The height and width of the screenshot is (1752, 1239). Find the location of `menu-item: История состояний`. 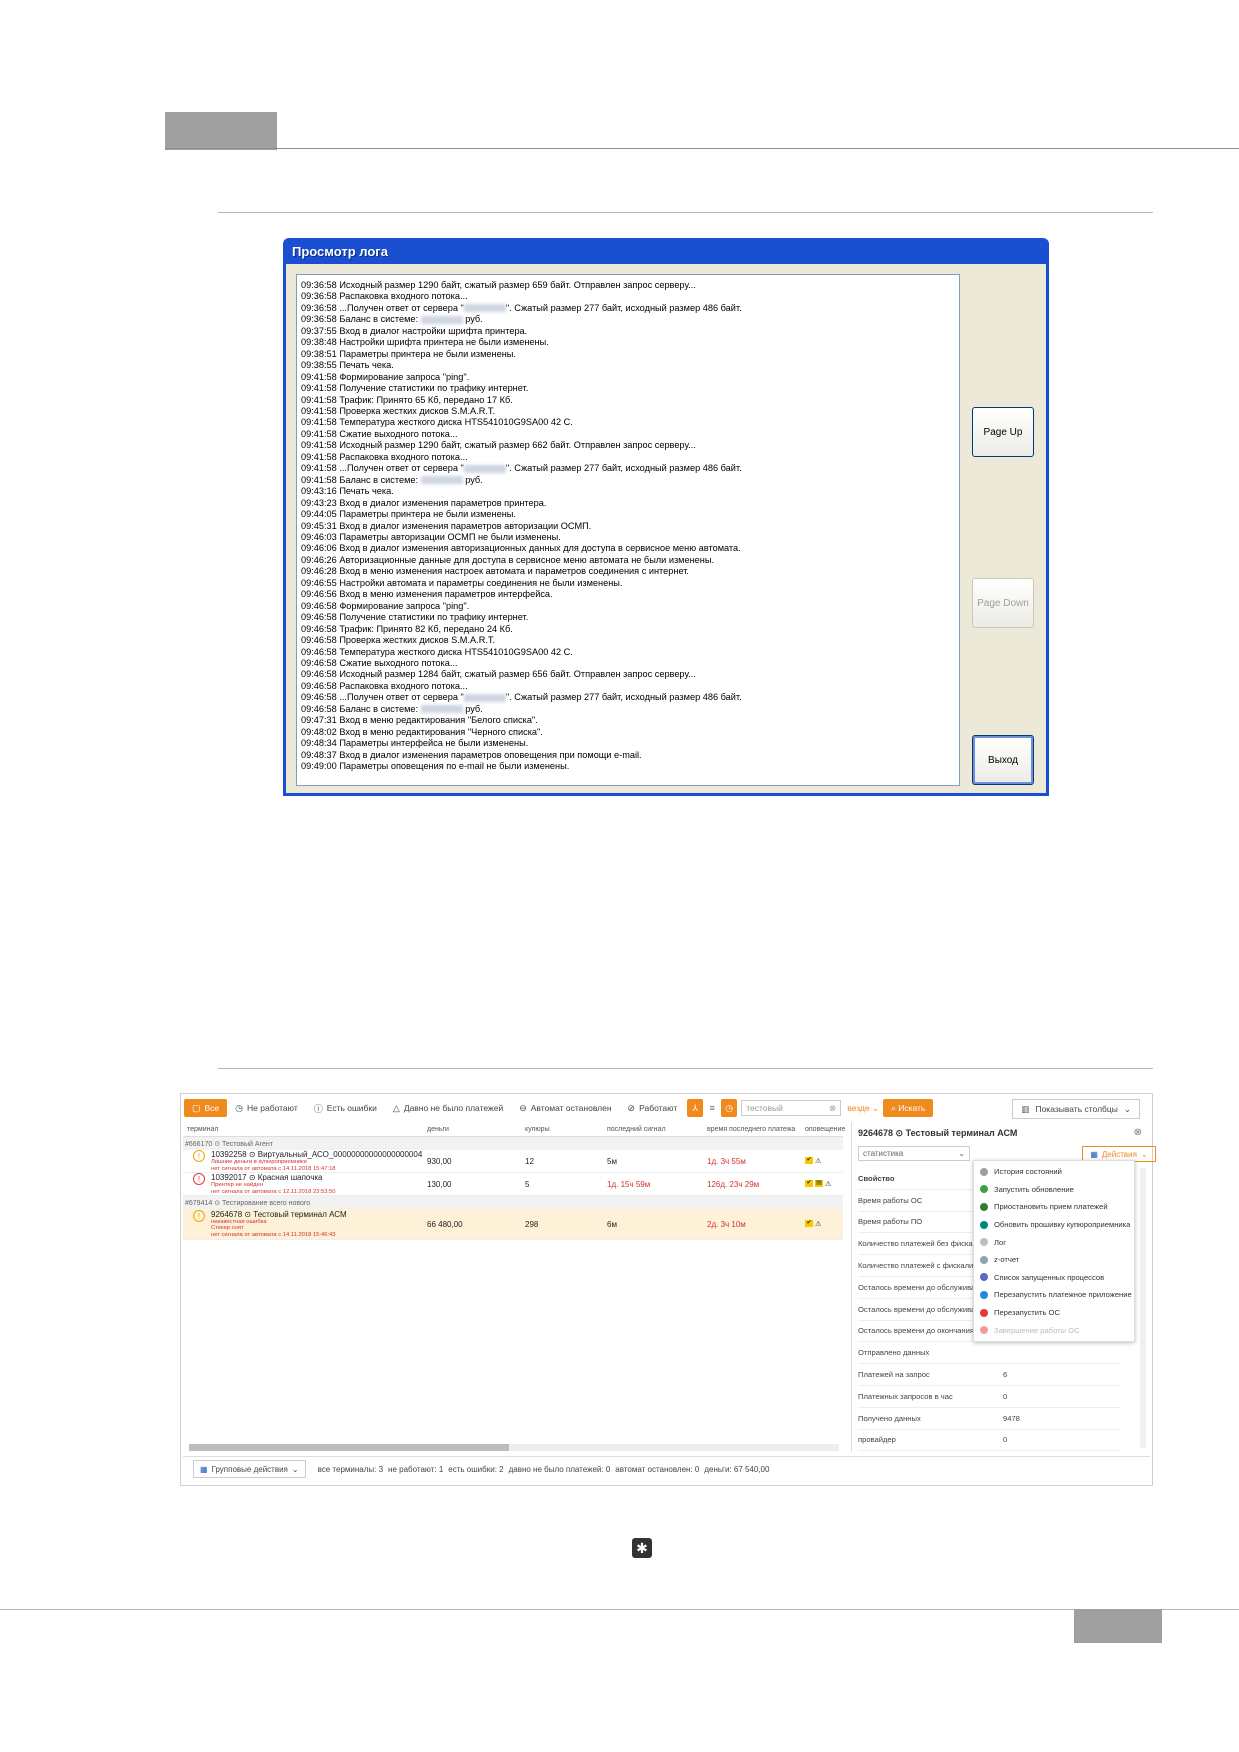

menu-item: История состояний is located at coordinates (1054, 1172).